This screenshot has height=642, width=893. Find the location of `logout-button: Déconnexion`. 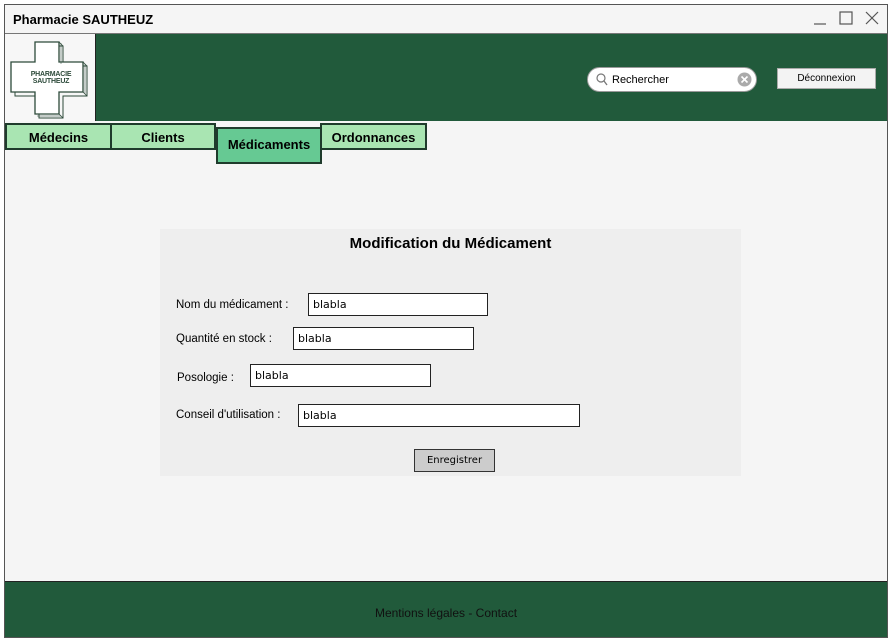

logout-button: Déconnexion is located at coordinates (826, 78).